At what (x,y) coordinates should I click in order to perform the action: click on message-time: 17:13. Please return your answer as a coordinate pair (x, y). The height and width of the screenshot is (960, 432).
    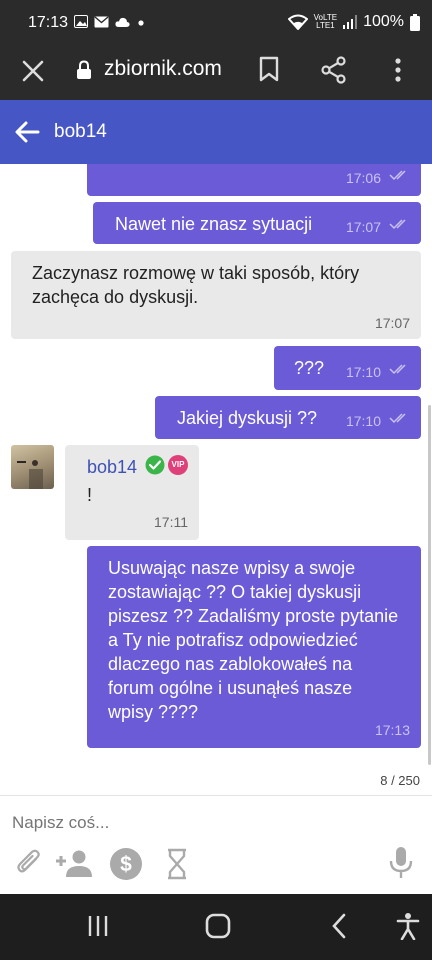
    Looking at the image, I should click on (392, 730).